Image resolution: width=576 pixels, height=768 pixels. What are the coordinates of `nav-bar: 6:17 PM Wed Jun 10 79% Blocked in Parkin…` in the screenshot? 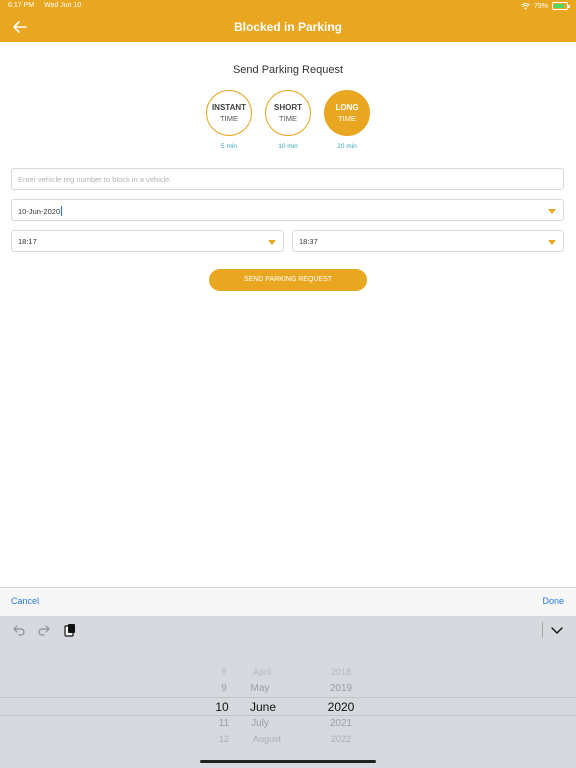 It's located at (288, 21).